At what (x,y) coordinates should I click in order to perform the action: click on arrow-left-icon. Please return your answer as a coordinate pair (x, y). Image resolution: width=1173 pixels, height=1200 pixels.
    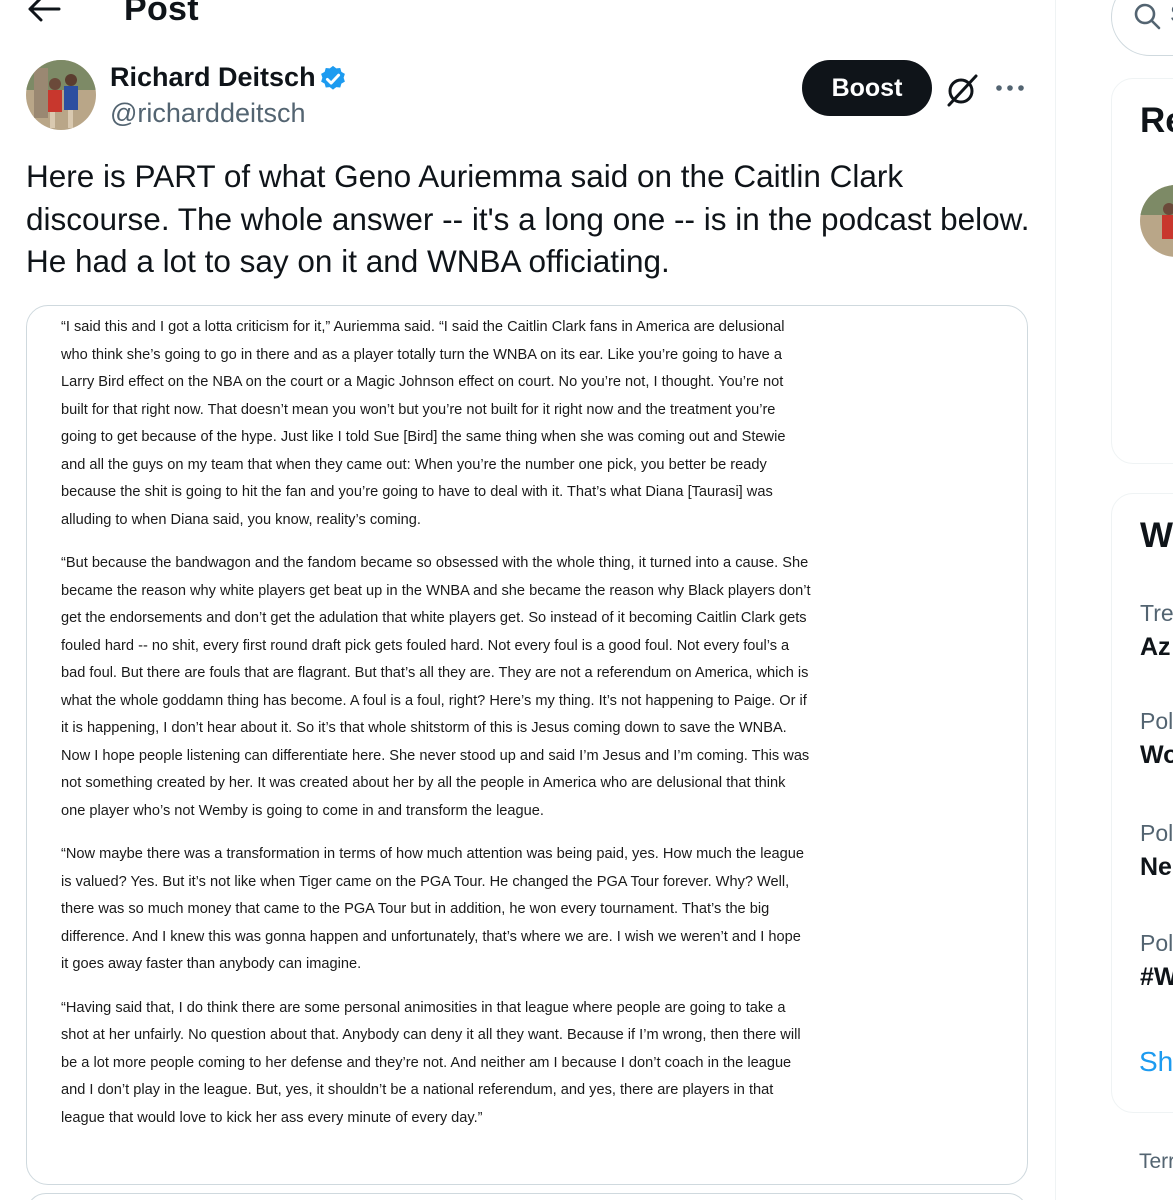
    Looking at the image, I should click on (44, 11).